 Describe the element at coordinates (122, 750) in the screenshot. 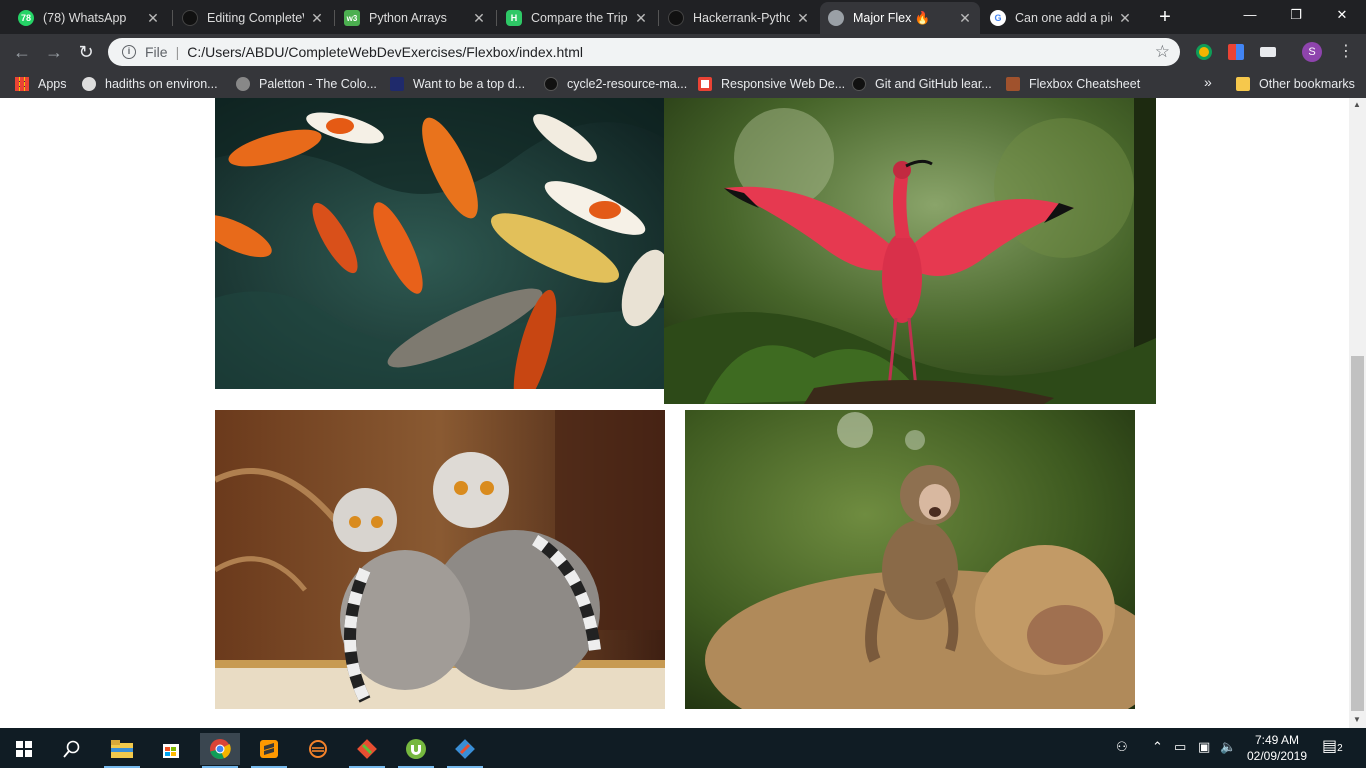

I see `file-explorer-icon` at that location.